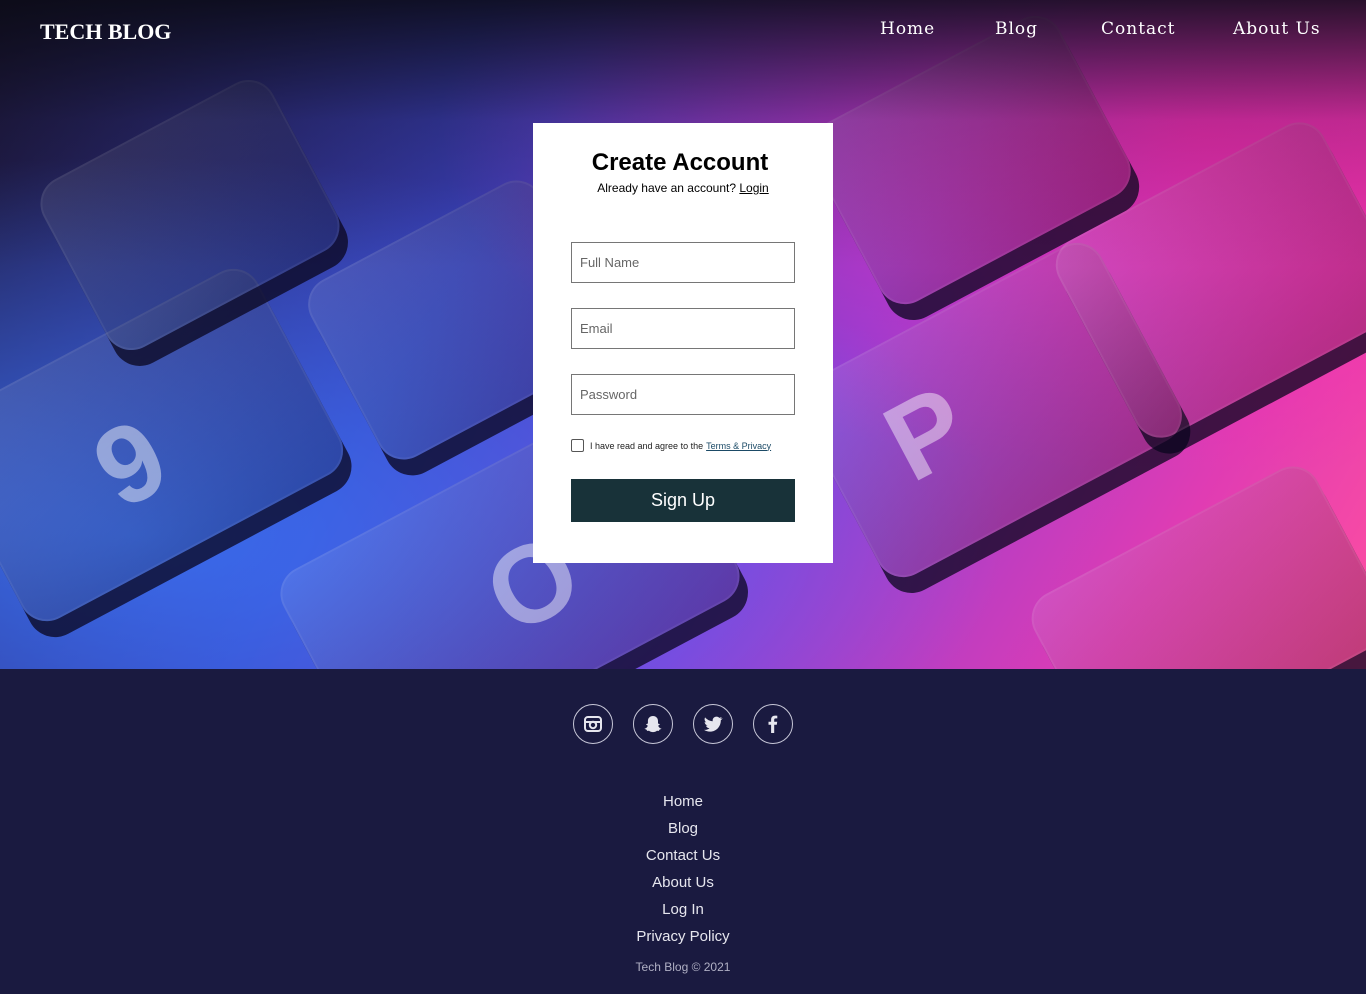 This screenshot has height=994, width=1366. What do you see at coordinates (683, 724) in the screenshot?
I see `social-links` at bounding box center [683, 724].